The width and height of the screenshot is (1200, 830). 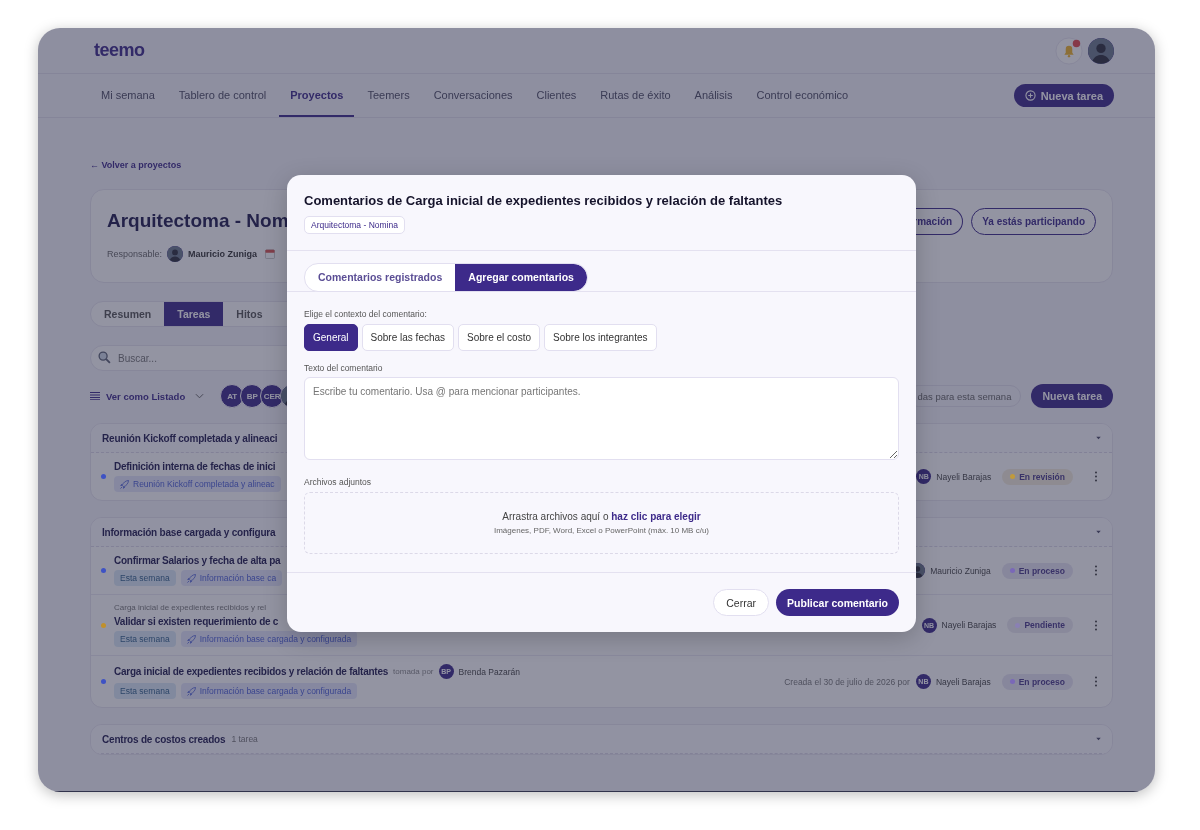 What do you see at coordinates (331, 337) in the screenshot?
I see `context-option: General` at bounding box center [331, 337].